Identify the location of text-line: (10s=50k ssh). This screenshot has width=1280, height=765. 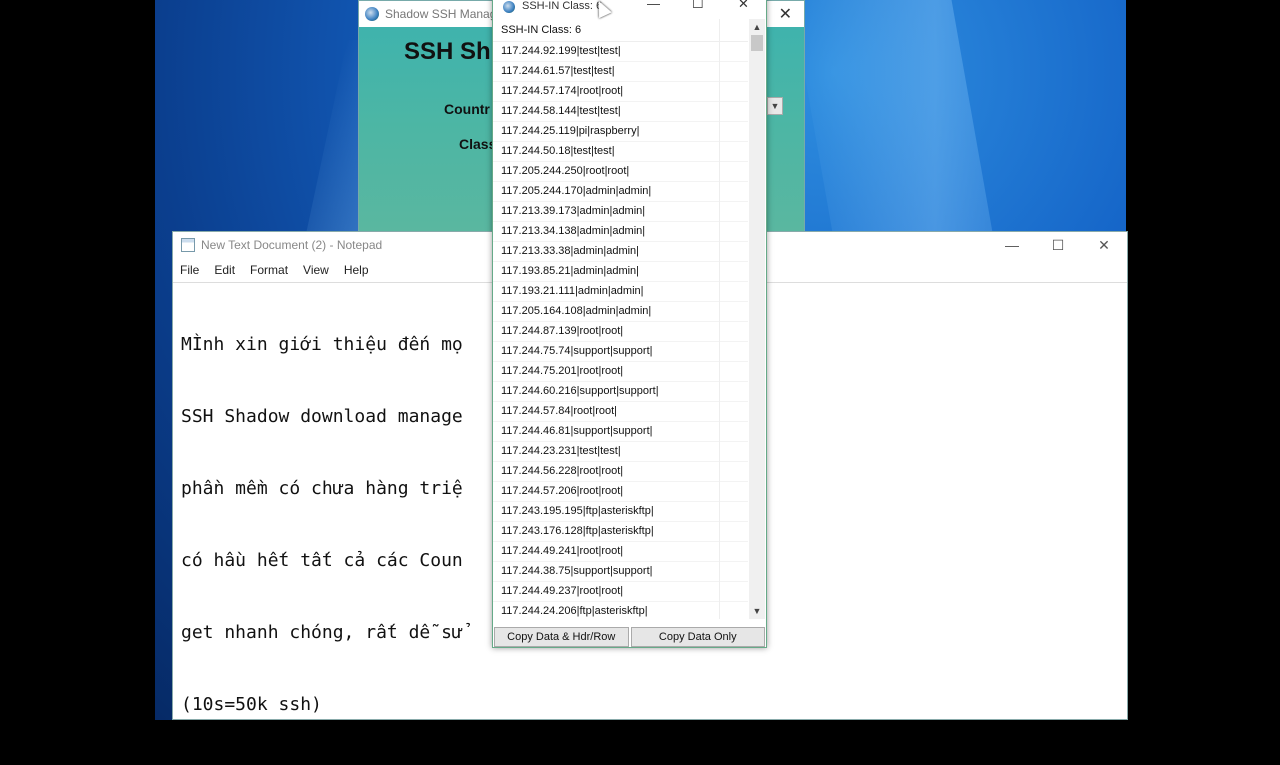
(251, 704).